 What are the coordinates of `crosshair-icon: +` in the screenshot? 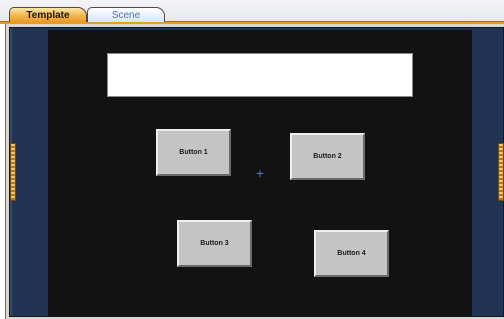 It's located at (260, 173).